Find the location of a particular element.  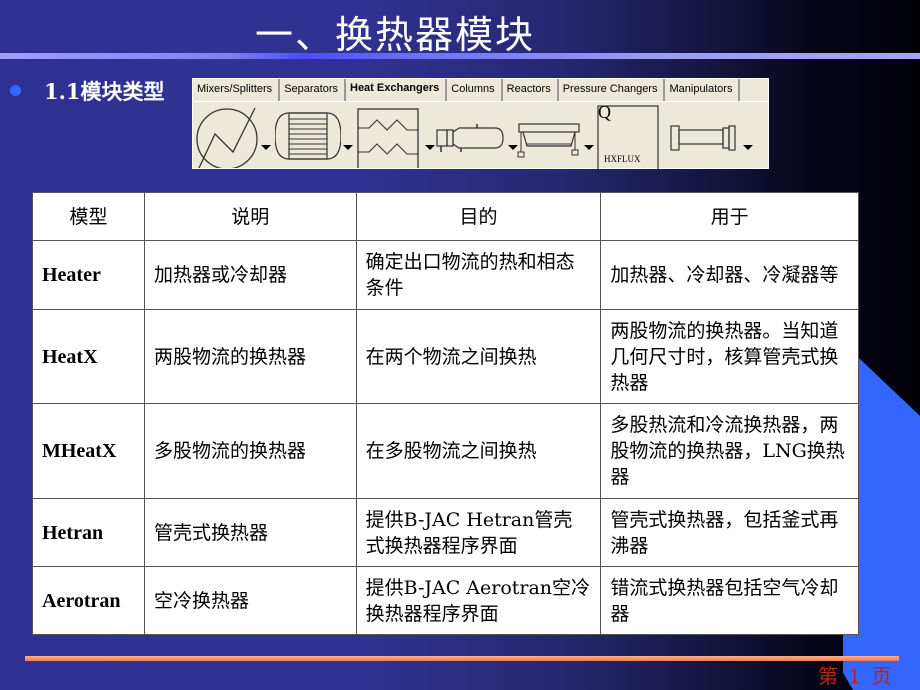

cell-purpose: 确定出口物流的热和相态条件 is located at coordinates (478, 275).